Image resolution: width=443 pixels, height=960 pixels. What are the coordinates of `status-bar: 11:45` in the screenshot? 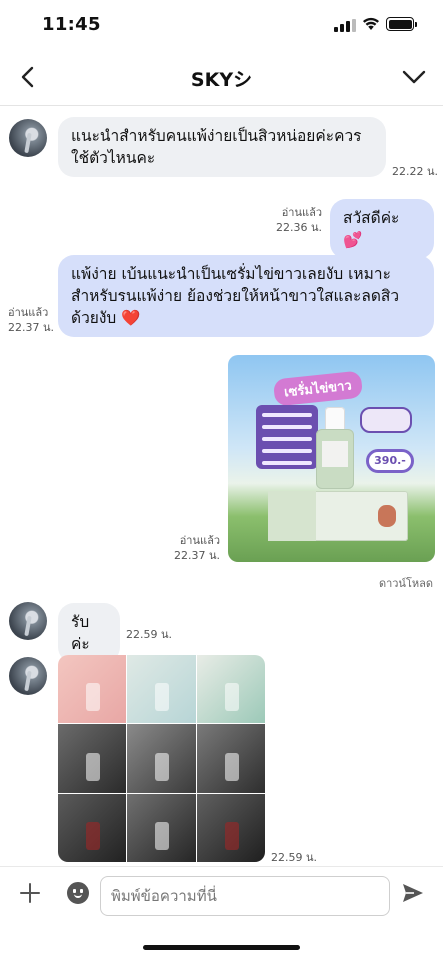 It's located at (221, 25).